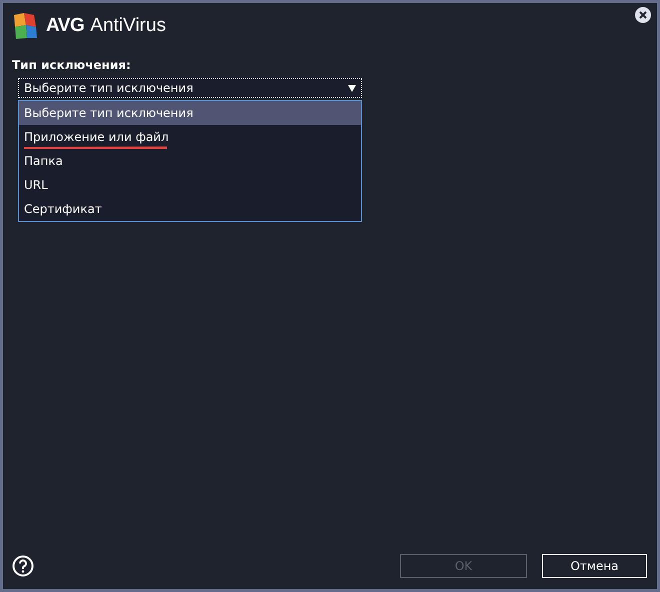 Image resolution: width=660 pixels, height=592 pixels. Describe the element at coordinates (594, 566) in the screenshot. I see `dialog-button: Отмена` at that location.